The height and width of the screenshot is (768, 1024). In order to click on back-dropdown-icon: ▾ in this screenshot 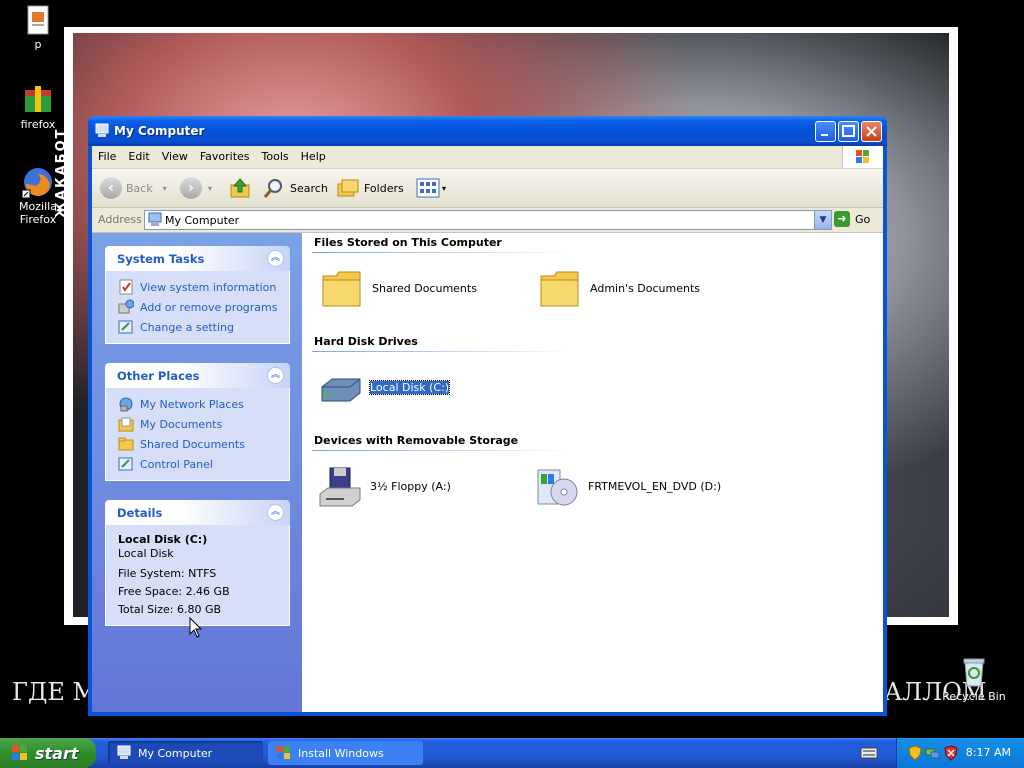, I will do `click(165, 188)`.